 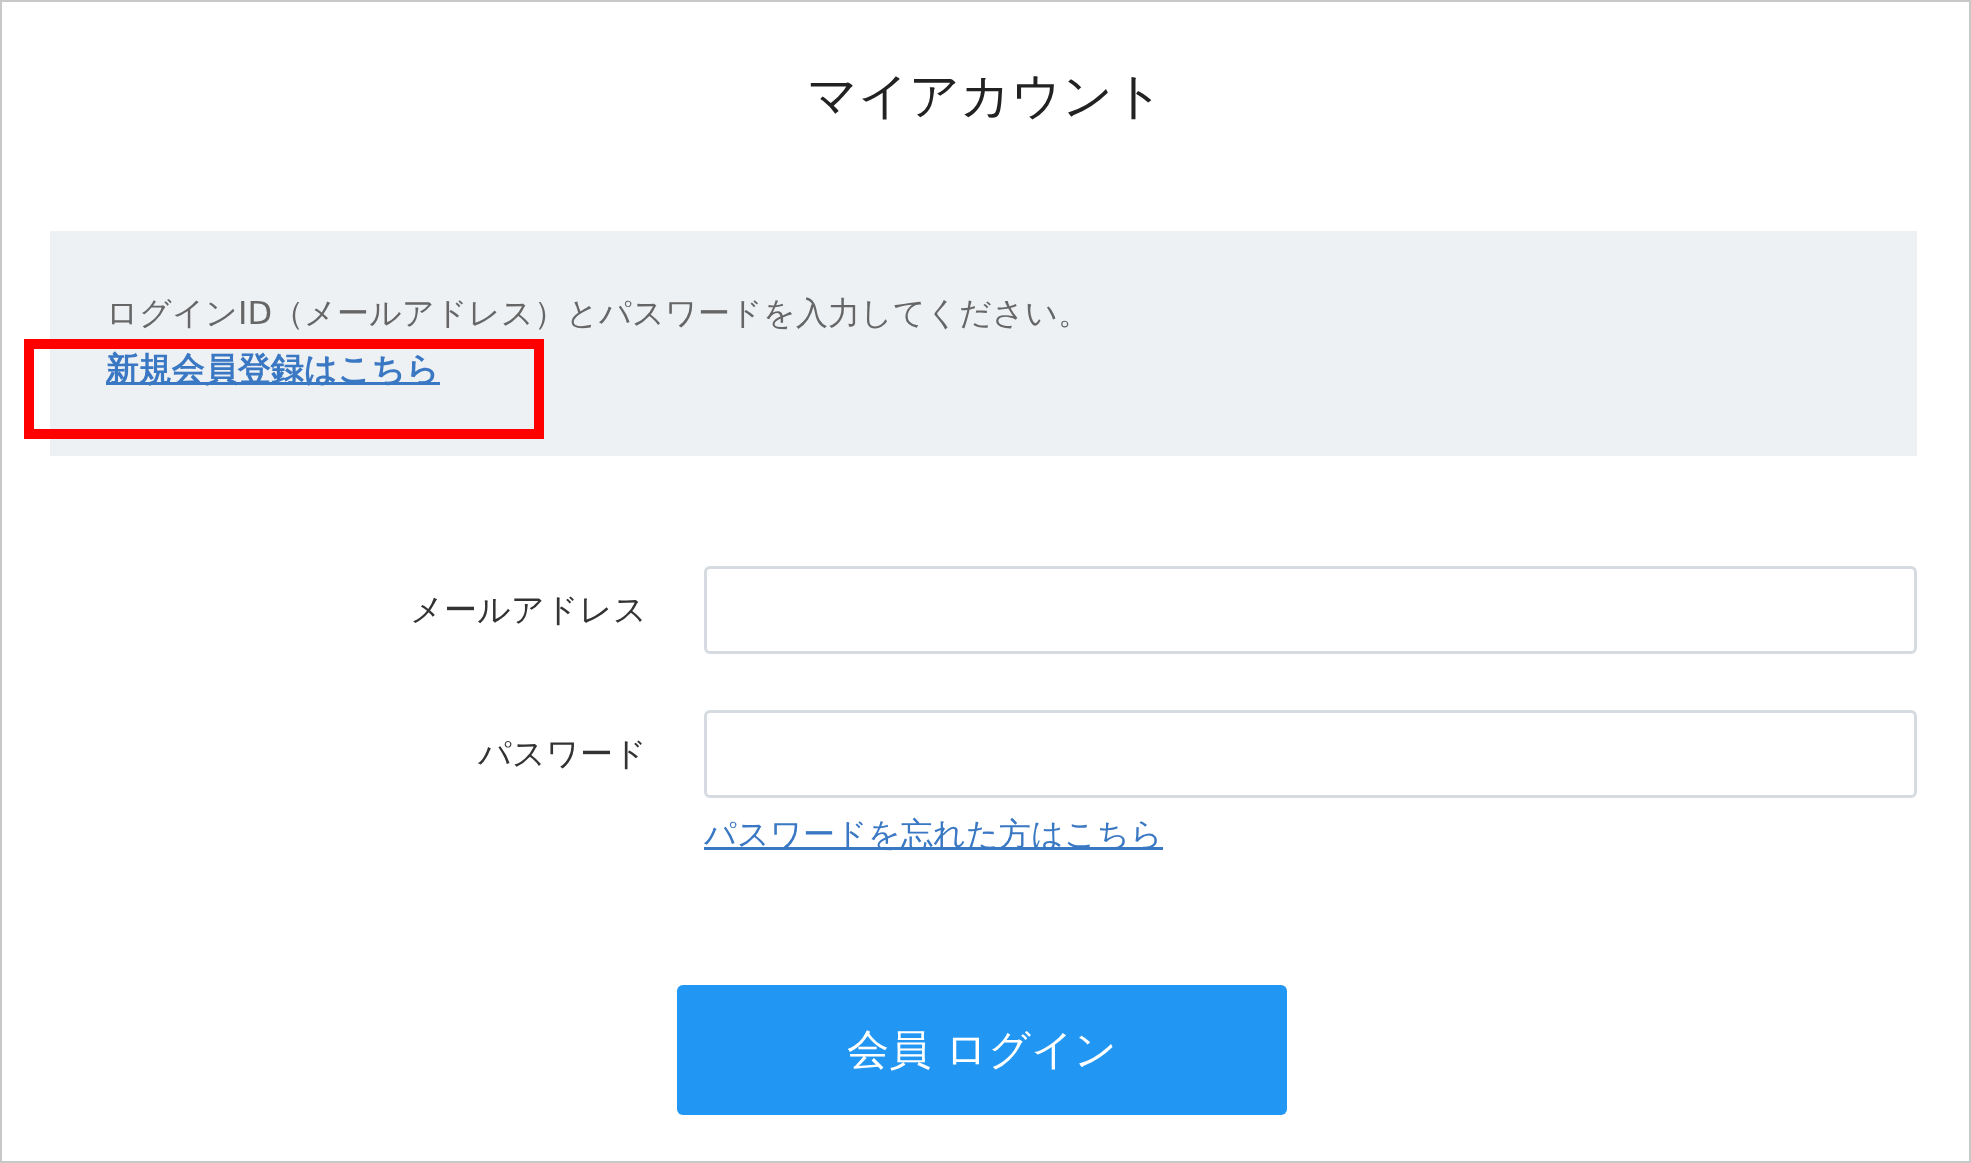 I want to click on password-field, so click(x=1310, y=754).